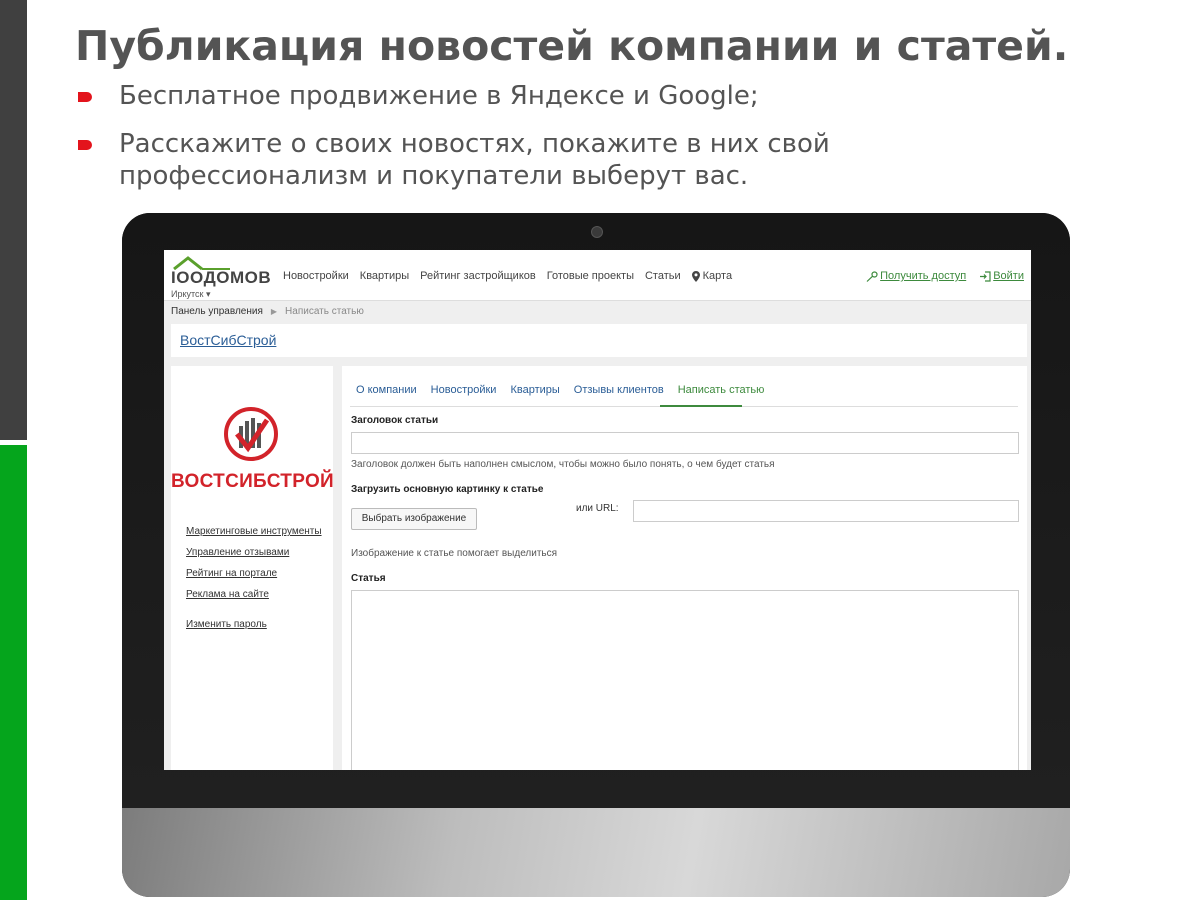  Describe the element at coordinates (663, 276) in the screenshot. I see `nav-item-articles: Статьи` at that location.